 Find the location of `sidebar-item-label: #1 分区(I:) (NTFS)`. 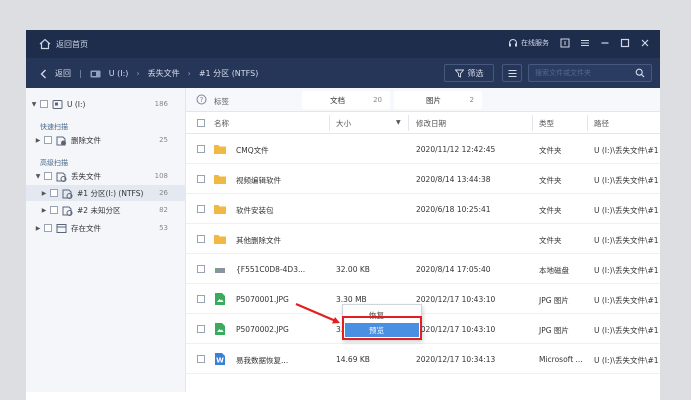

sidebar-item-label: #1 分区(I:) (NTFS) is located at coordinates (110, 193).